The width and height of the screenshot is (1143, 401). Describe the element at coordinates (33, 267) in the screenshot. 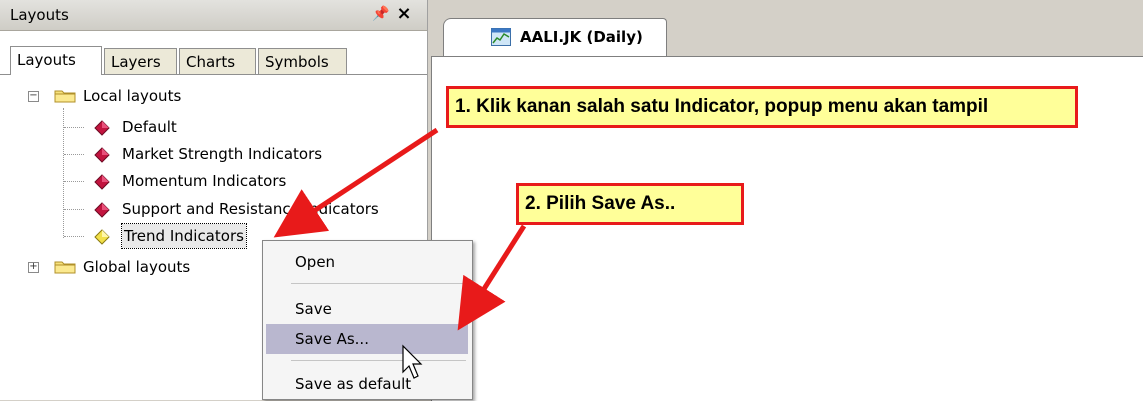

I see `expand-icon: +` at that location.